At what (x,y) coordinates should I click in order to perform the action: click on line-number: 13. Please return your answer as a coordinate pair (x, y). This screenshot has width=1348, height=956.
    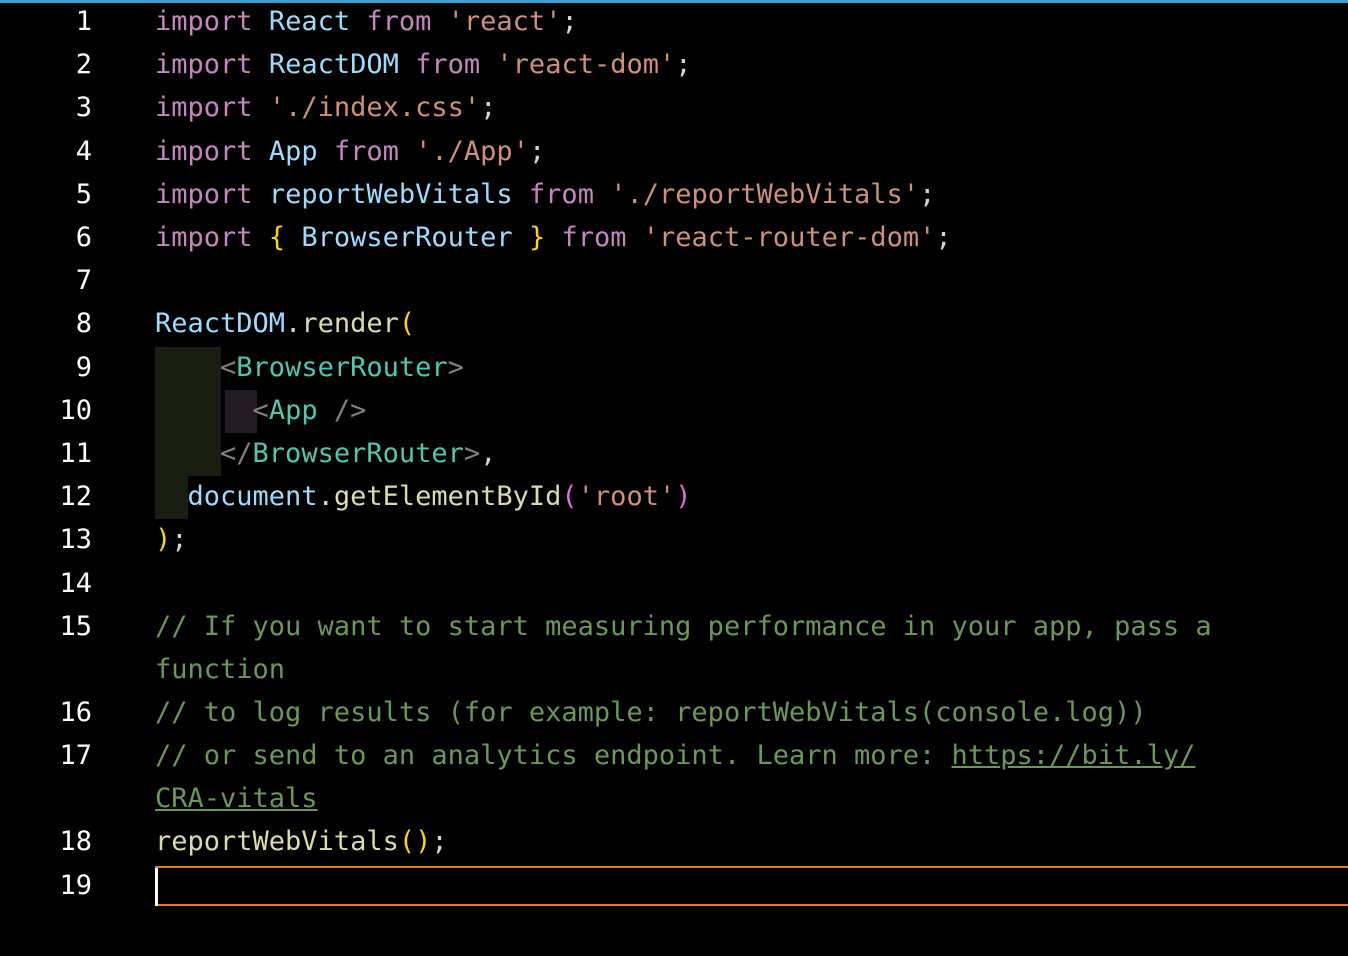
    Looking at the image, I should click on (75, 539).